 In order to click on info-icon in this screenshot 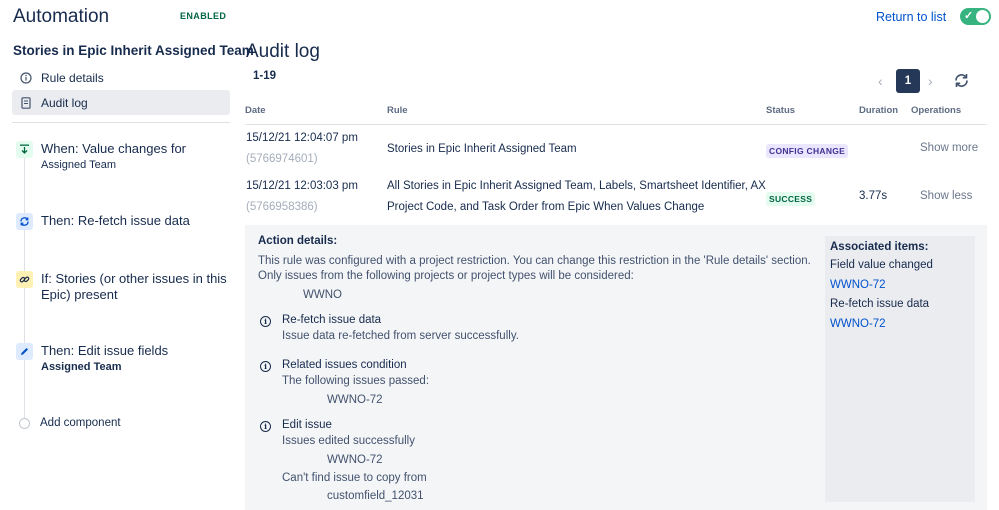, I will do `click(26, 78)`.